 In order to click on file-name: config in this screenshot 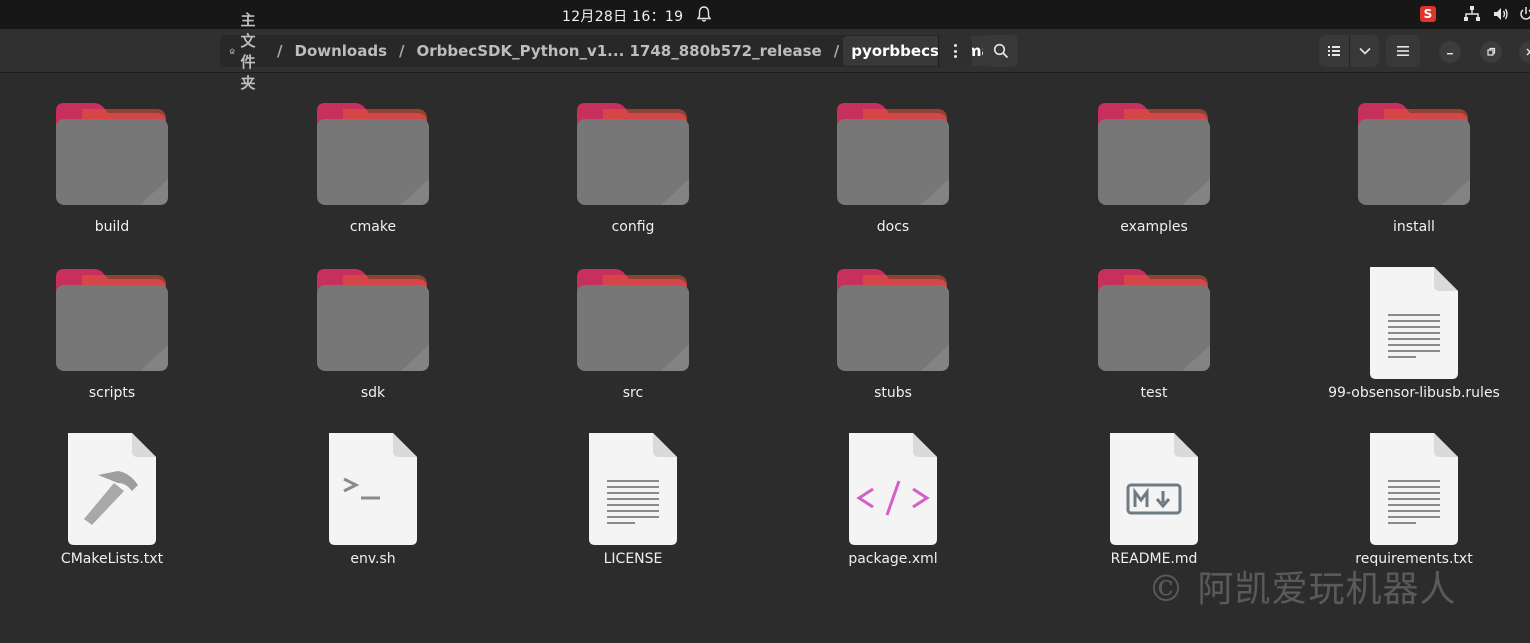, I will do `click(633, 227)`.